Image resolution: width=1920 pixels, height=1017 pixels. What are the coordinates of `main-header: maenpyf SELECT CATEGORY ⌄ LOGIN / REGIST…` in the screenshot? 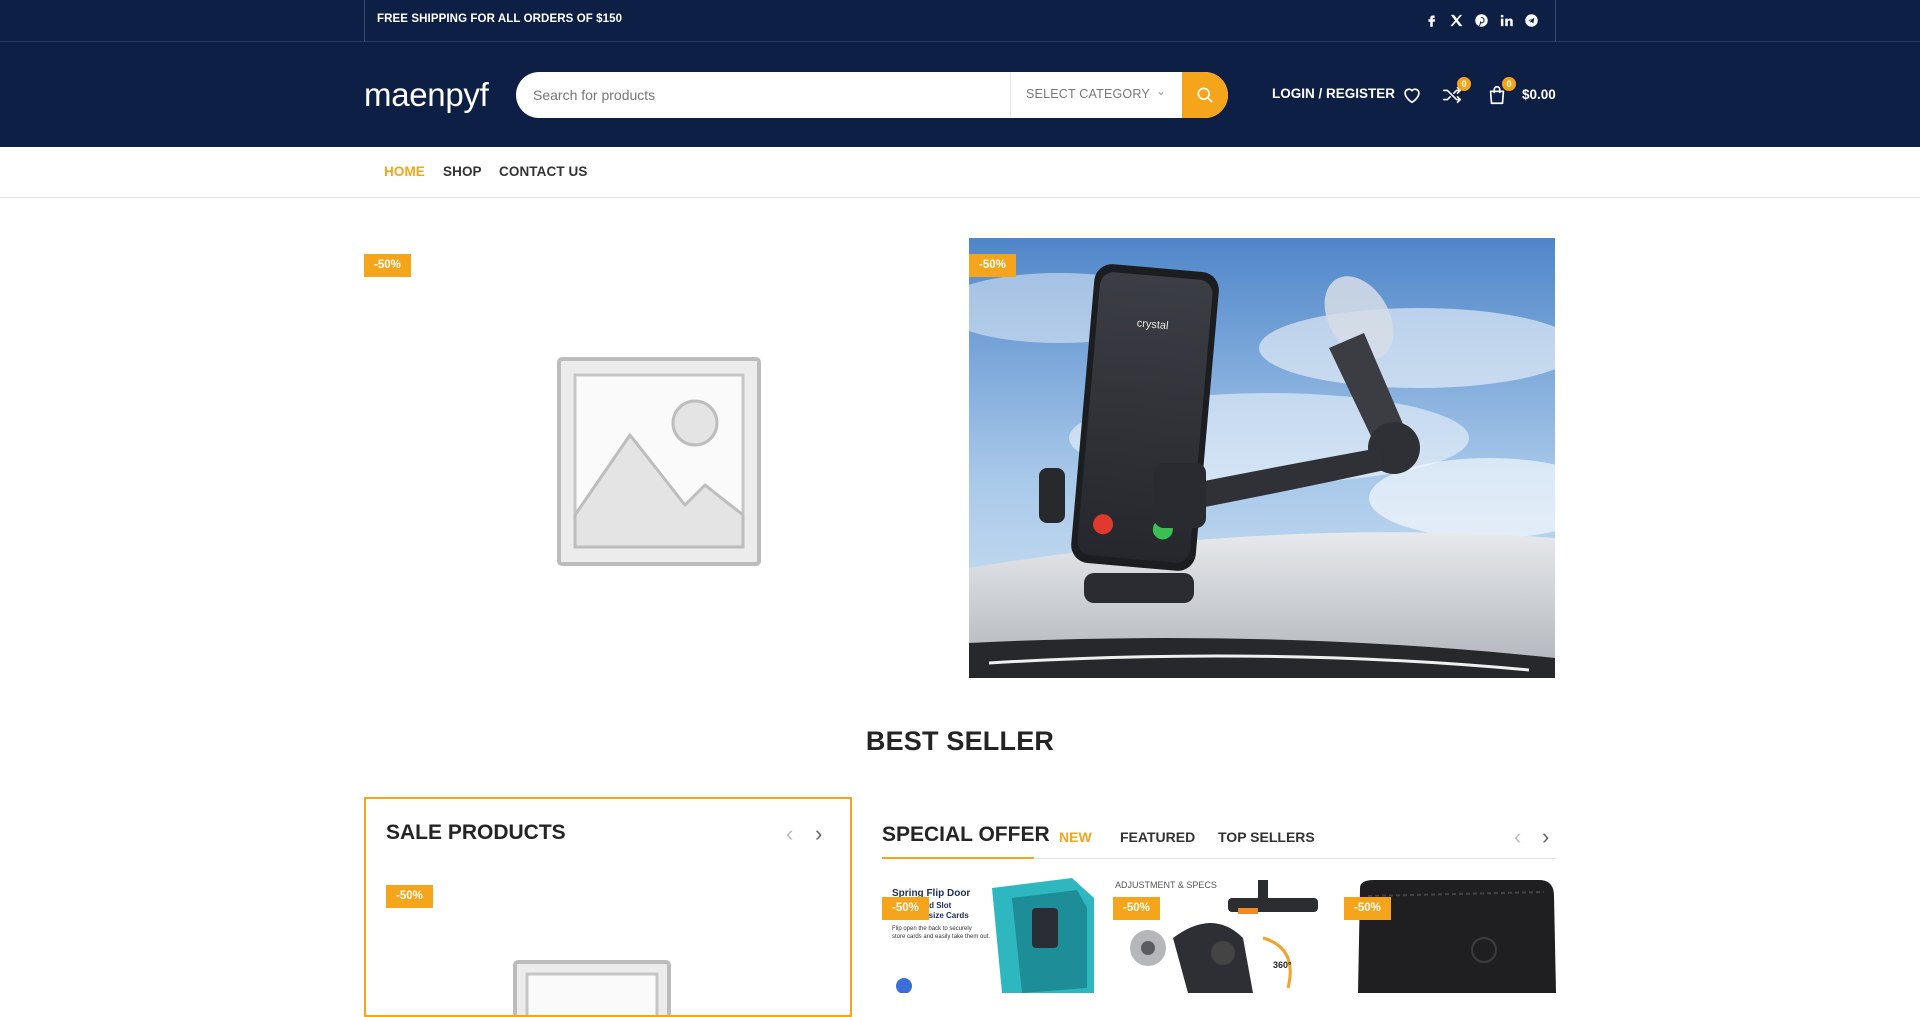 It's located at (960, 94).